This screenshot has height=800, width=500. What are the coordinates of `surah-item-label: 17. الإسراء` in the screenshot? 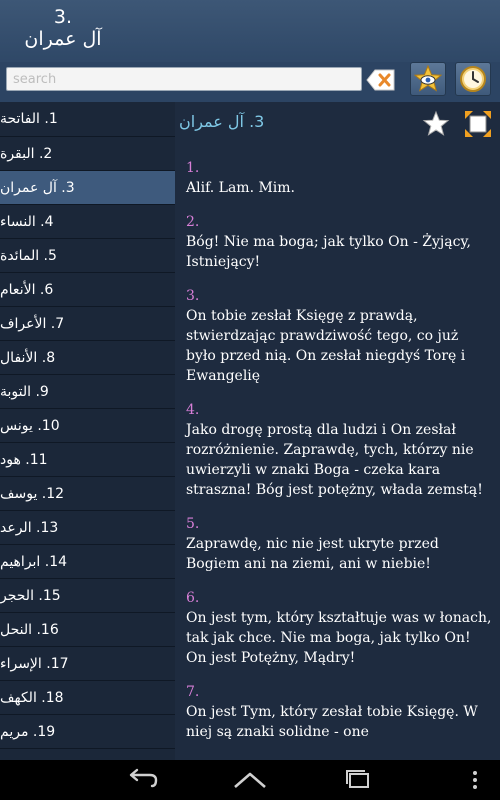 It's located at (34, 663).